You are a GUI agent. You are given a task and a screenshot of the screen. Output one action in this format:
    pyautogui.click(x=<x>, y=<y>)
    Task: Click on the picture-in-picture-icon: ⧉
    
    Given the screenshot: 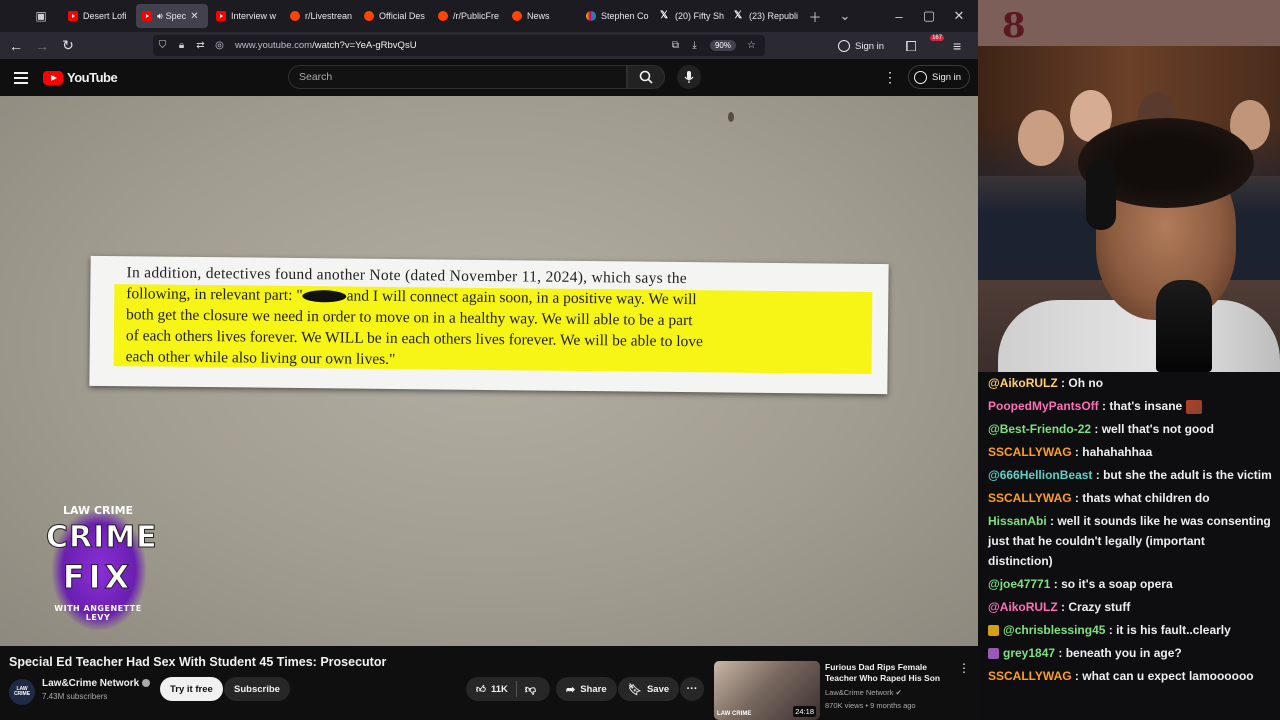 What is the action you would take?
    pyautogui.click(x=675, y=45)
    